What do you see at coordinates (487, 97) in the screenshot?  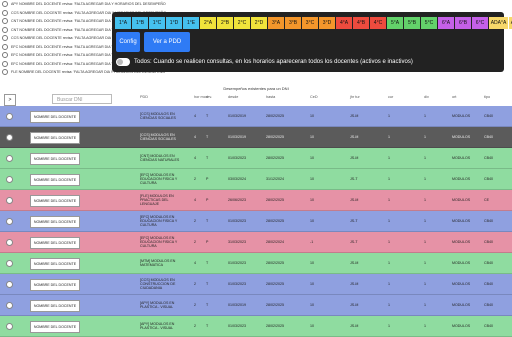 I see `column-header: tipo` at bounding box center [487, 97].